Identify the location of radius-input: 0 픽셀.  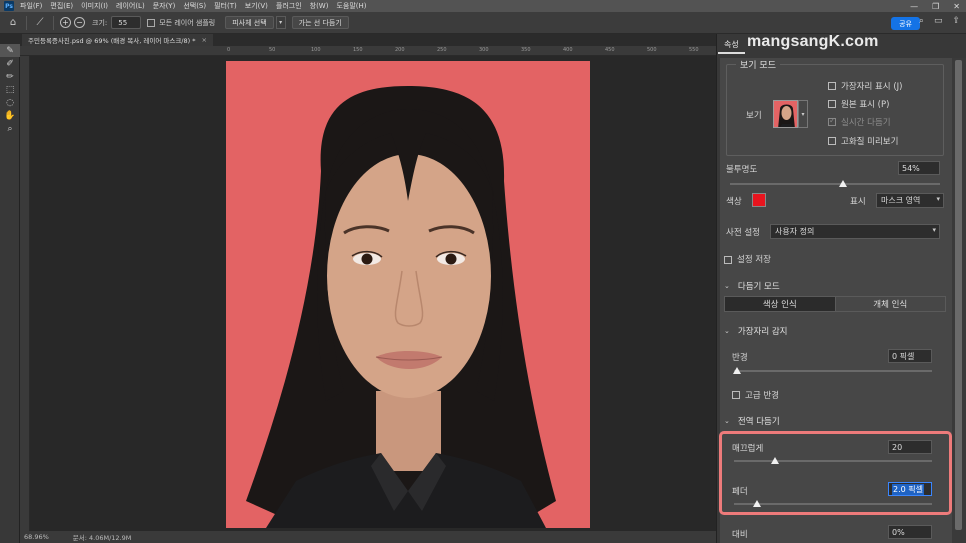
(910, 356).